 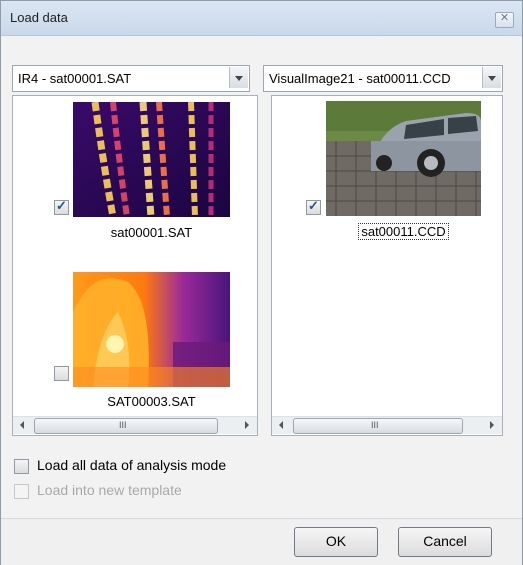 I want to click on load-all-option: Load all data of analysis mode, so click(x=120, y=465).